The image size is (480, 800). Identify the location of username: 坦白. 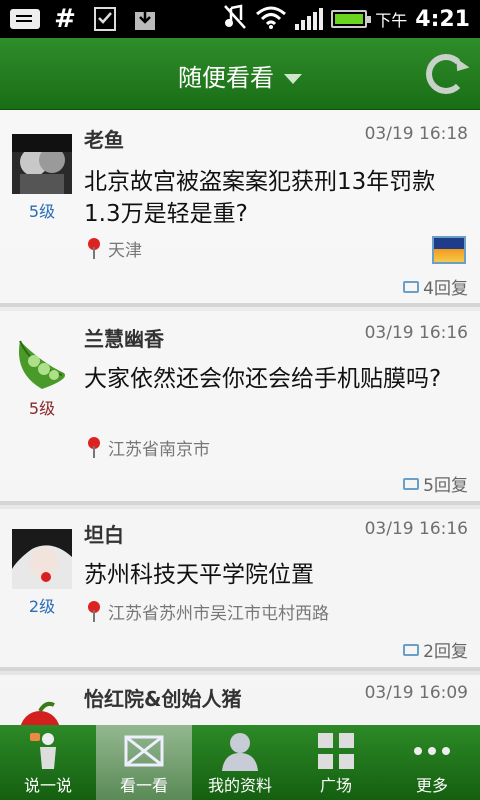
(104, 533).